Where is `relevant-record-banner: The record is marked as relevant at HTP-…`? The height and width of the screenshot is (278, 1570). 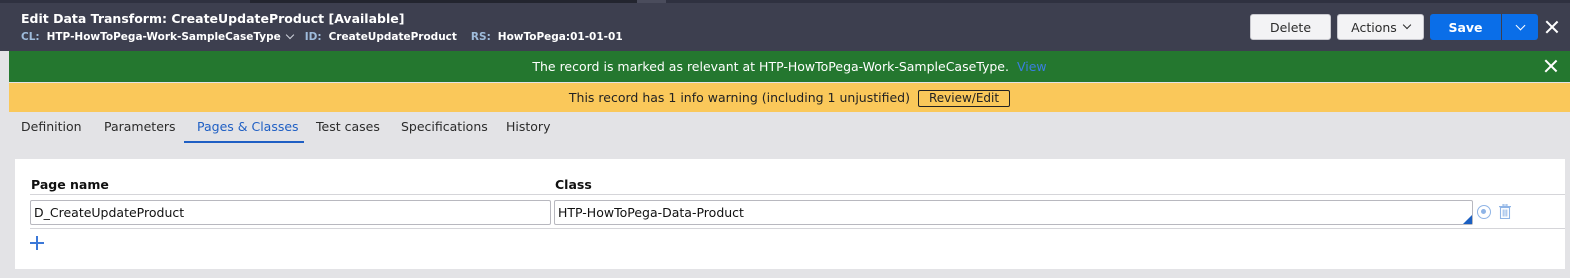 relevant-record-banner: The record is marked as relevant at HTP-… is located at coordinates (789, 66).